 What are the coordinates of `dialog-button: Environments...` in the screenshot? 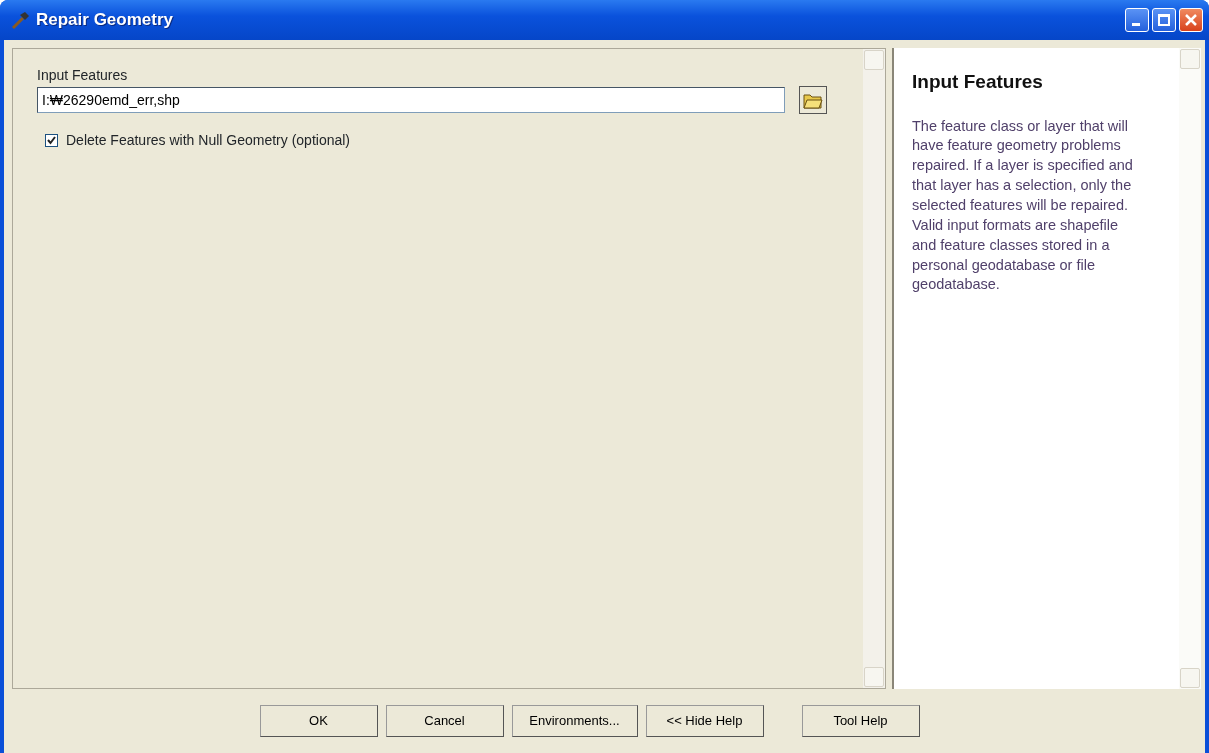 It's located at (574, 721).